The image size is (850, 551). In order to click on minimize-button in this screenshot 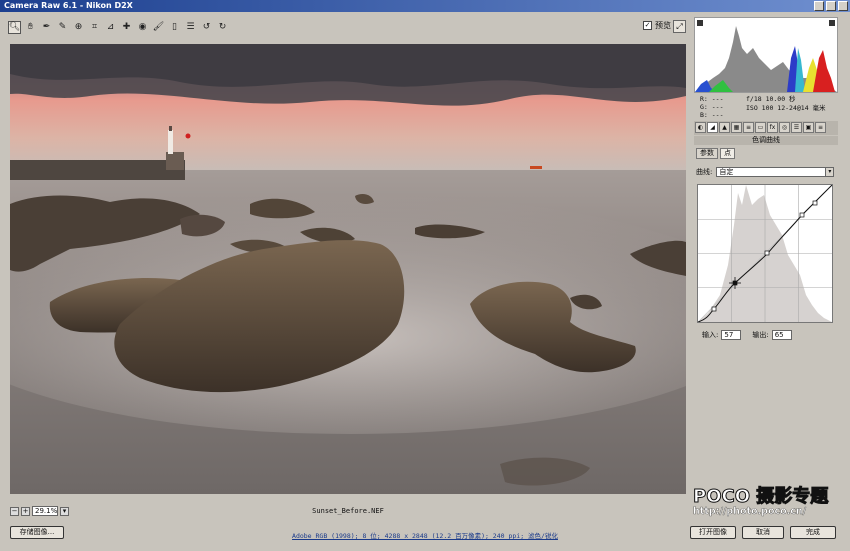, I will do `click(819, 6)`.